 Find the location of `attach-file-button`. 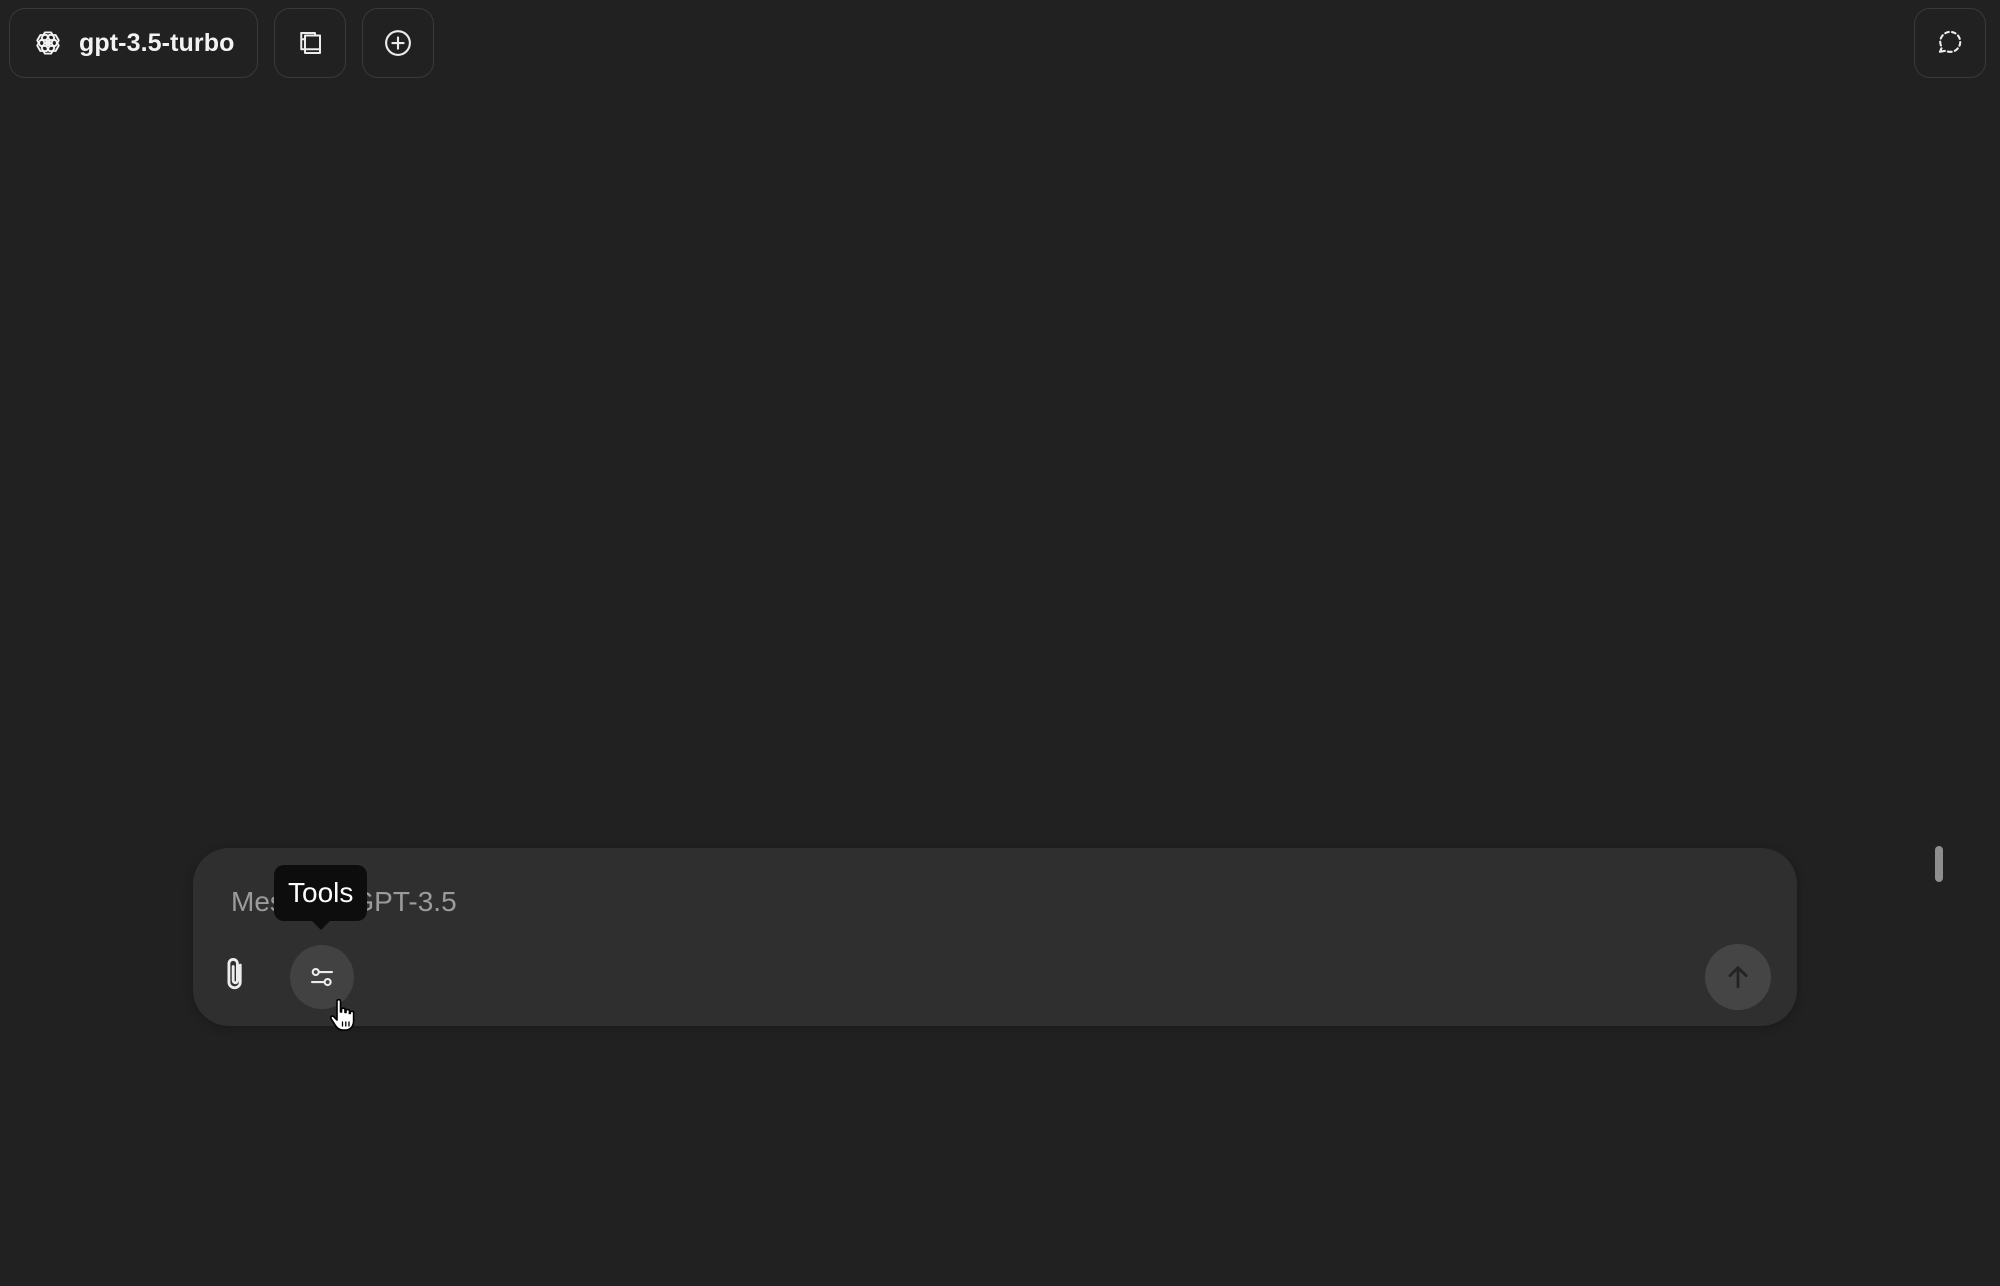

attach-file-button is located at coordinates (236, 975).